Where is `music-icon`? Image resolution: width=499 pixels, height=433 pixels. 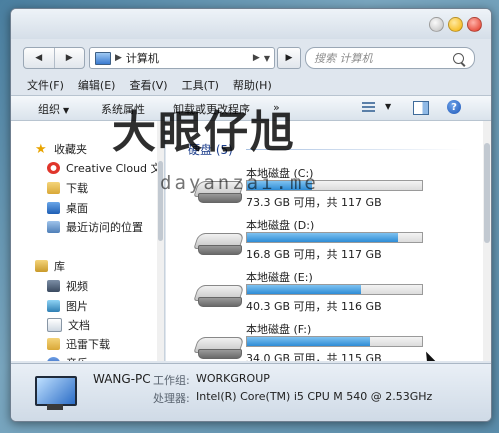 music-icon is located at coordinates (53, 359).